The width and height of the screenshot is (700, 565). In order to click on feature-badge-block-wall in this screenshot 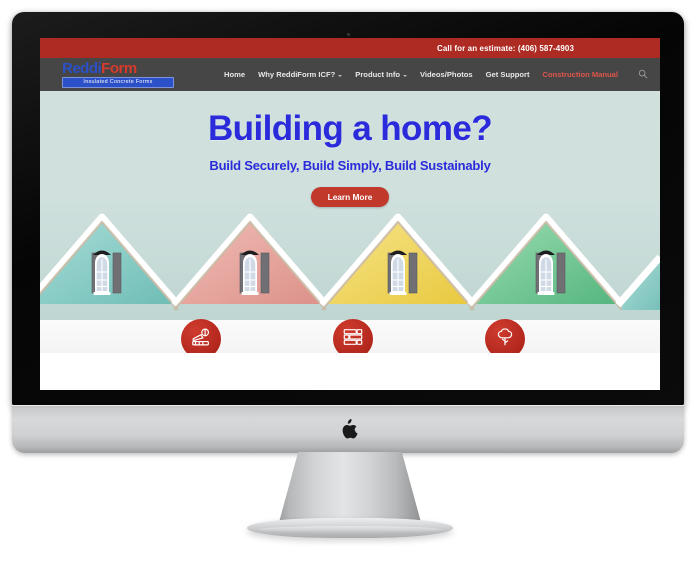, I will do `click(353, 336)`.